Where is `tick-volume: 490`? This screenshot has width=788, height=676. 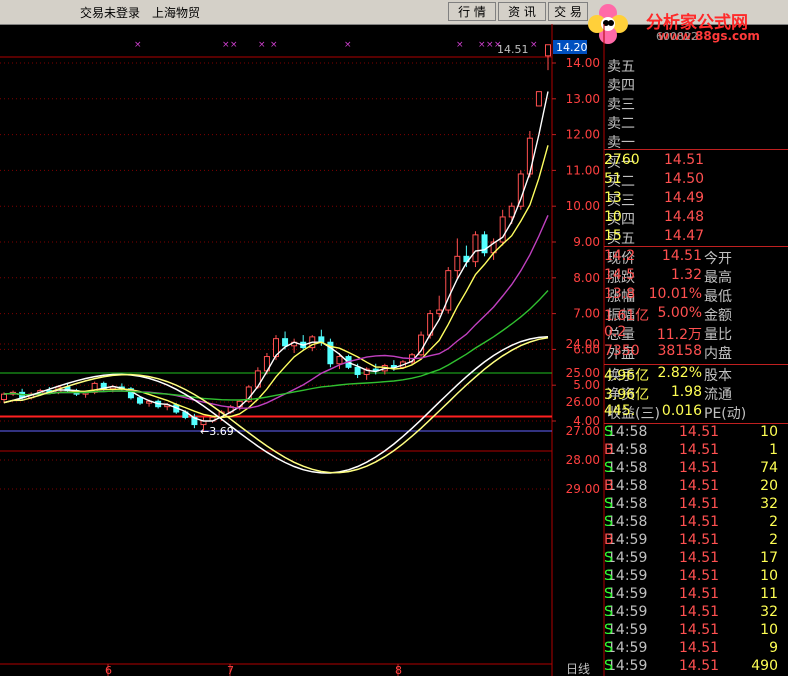 tick-volume: 490 is located at coordinates (764, 666).